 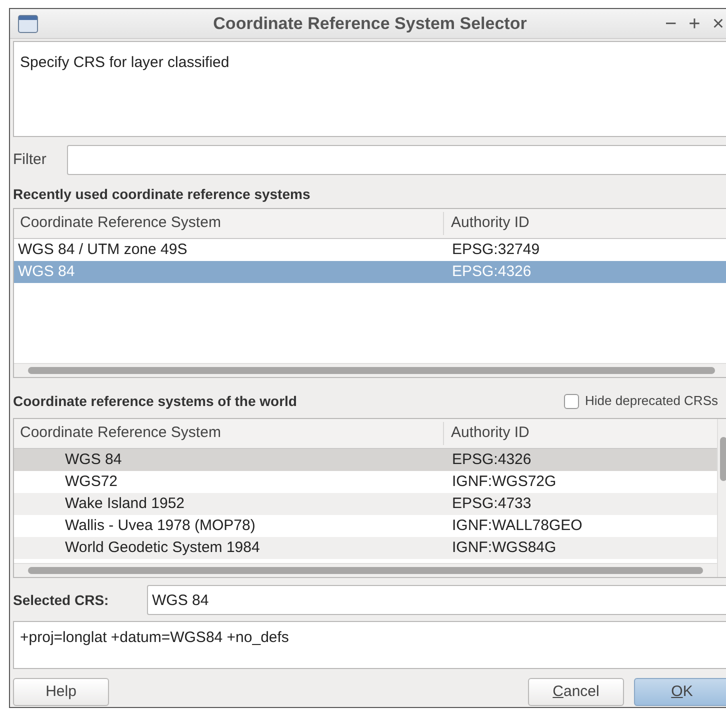 What do you see at coordinates (436, 600) in the screenshot?
I see `selected-crs-field: WGS 84` at bounding box center [436, 600].